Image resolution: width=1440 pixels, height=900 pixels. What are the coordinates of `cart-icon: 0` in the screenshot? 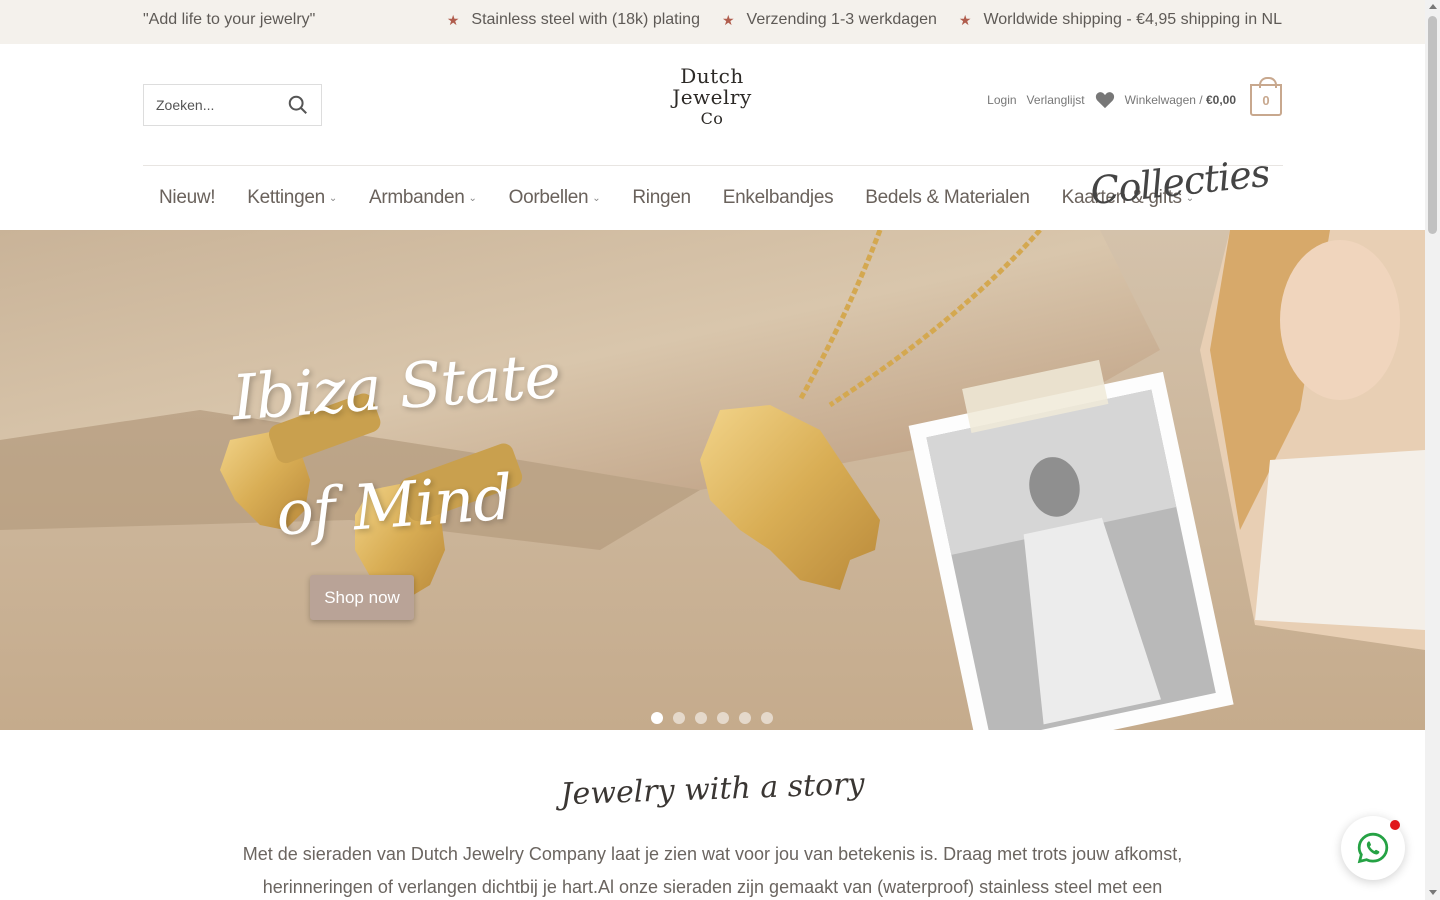 It's located at (1266, 96).